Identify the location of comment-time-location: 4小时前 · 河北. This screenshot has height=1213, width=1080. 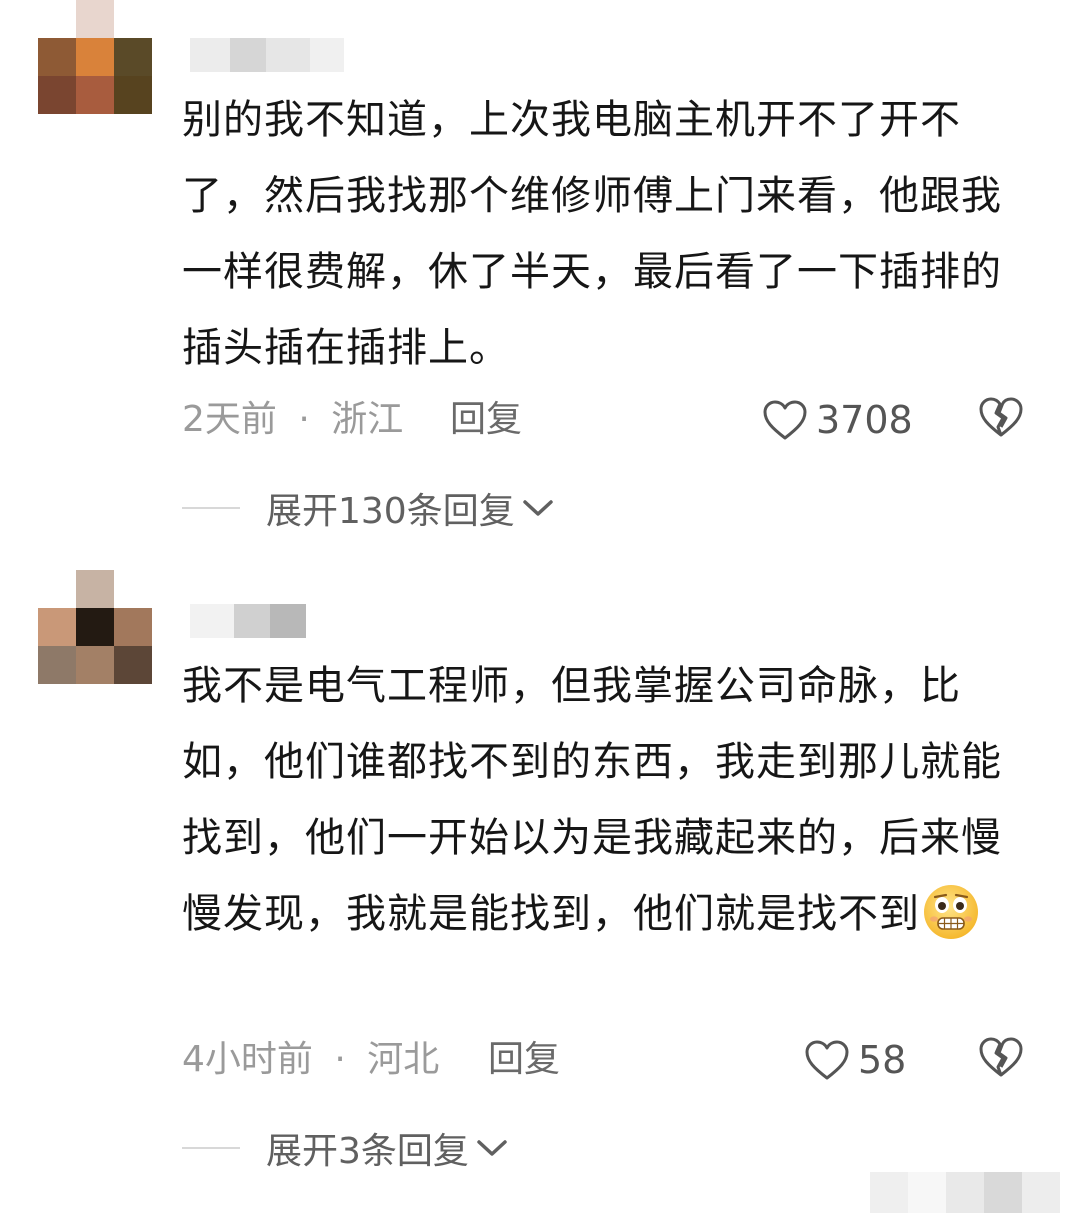
(310, 1060).